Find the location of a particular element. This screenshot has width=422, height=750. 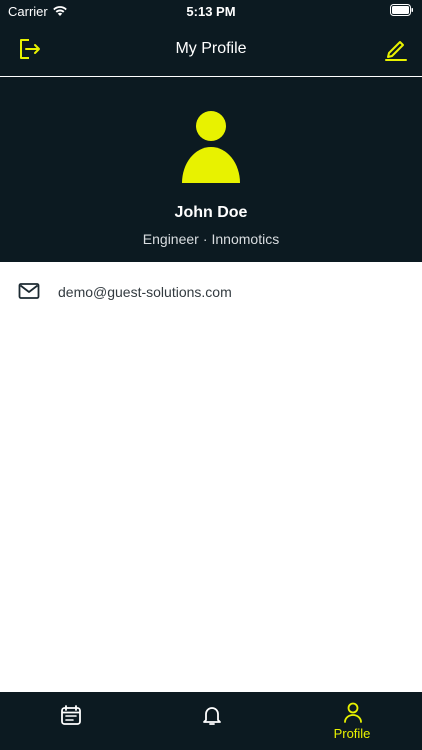

tab-profile-label: Profile is located at coordinates (352, 733).